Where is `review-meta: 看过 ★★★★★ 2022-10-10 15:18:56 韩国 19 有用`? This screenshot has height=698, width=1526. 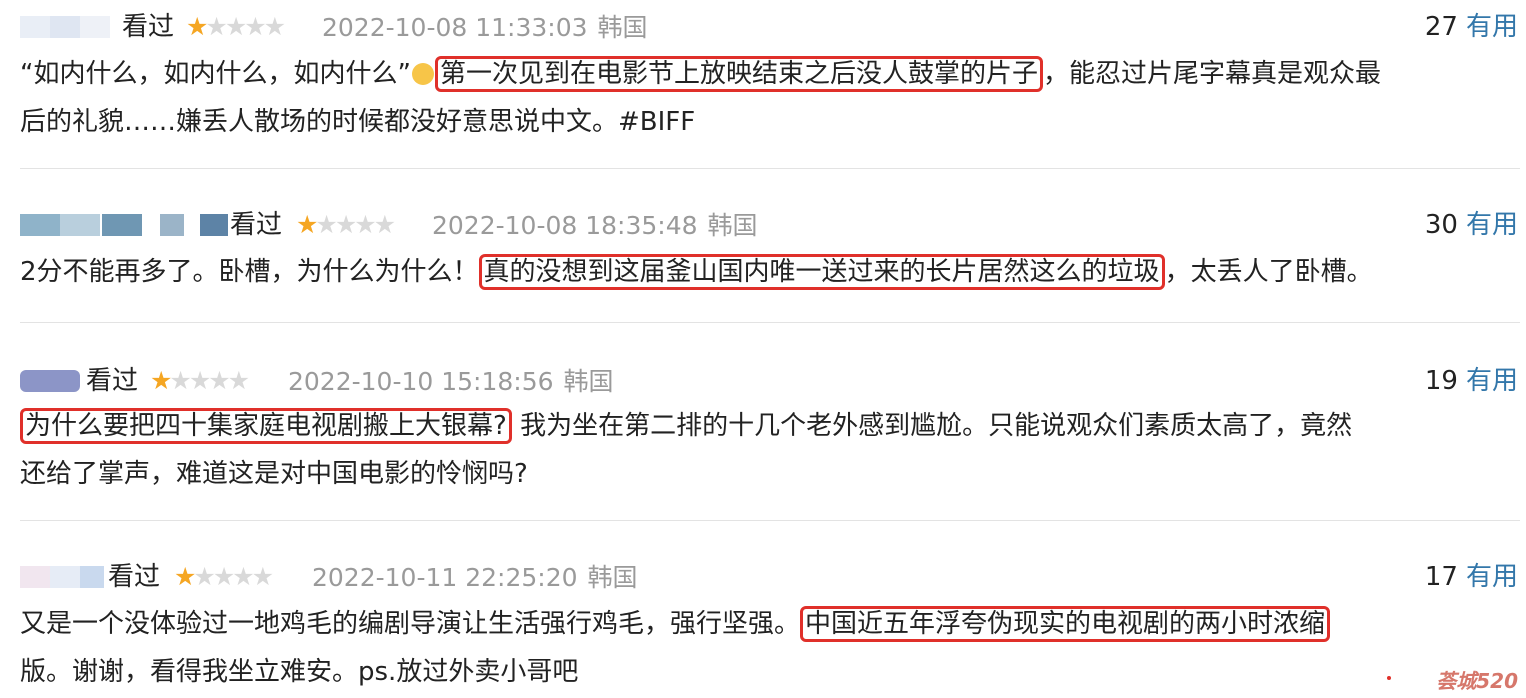
review-meta: 看过 ★★★★★ 2022-10-10 15:18:56 韩国 19 有用 is located at coordinates (763, 380).